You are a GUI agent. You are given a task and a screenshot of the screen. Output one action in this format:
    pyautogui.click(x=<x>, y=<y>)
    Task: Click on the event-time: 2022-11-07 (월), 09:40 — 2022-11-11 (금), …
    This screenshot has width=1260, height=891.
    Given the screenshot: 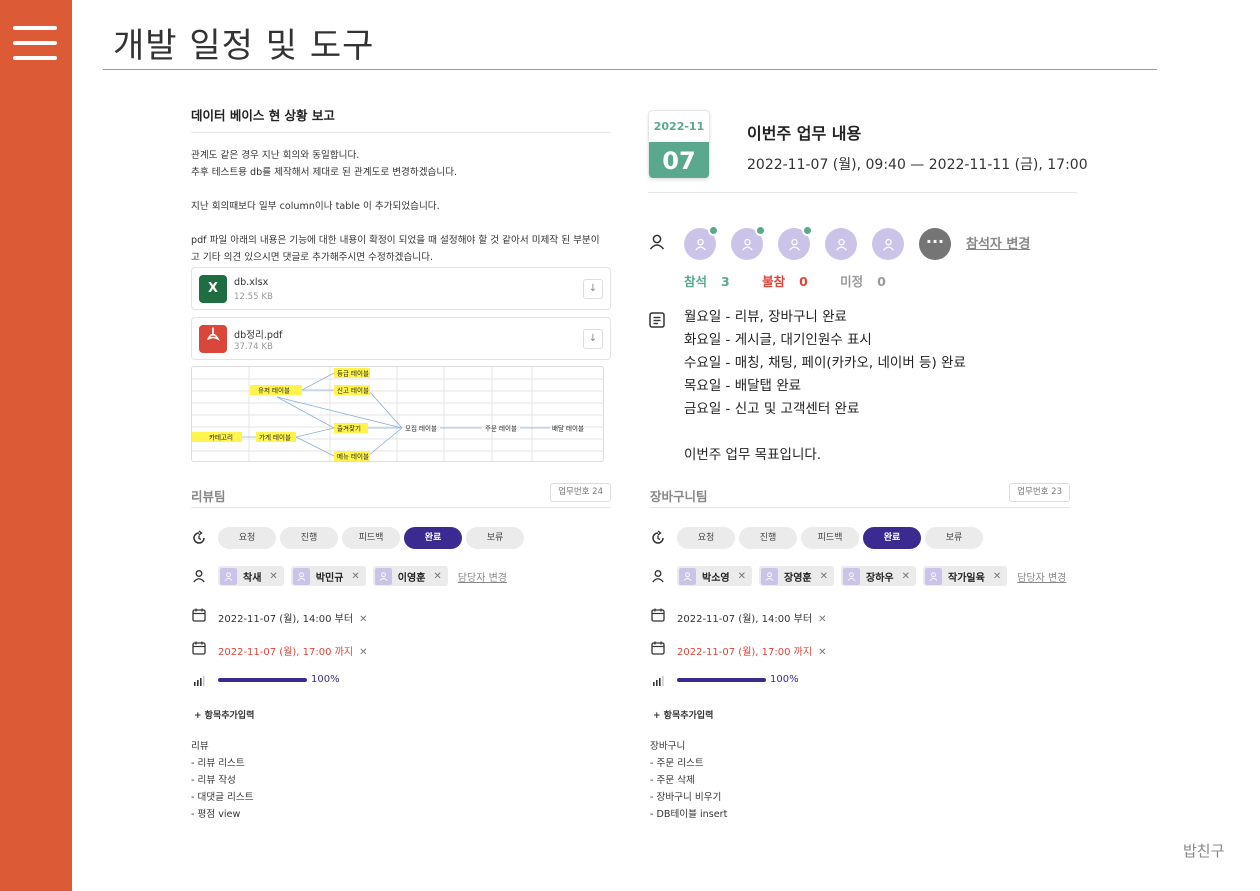 What is the action you would take?
    pyautogui.click(x=917, y=165)
    